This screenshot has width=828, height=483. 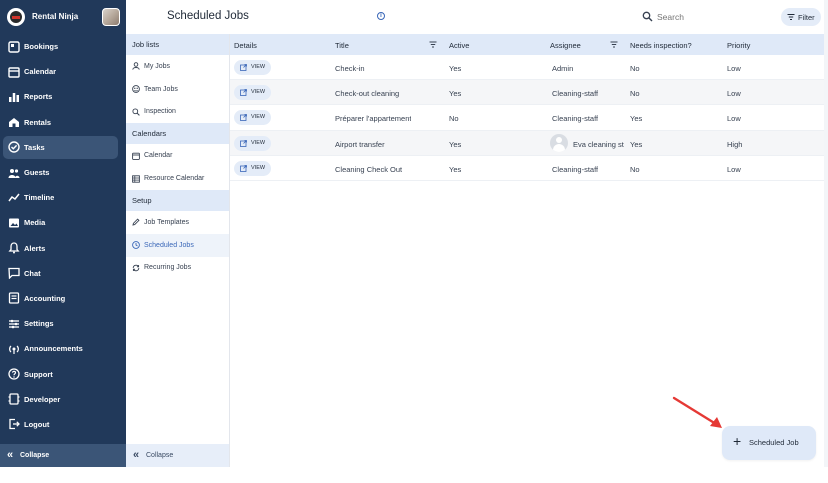 I want to click on subnav-item-my-jobs: My Jobs, so click(x=177, y=66).